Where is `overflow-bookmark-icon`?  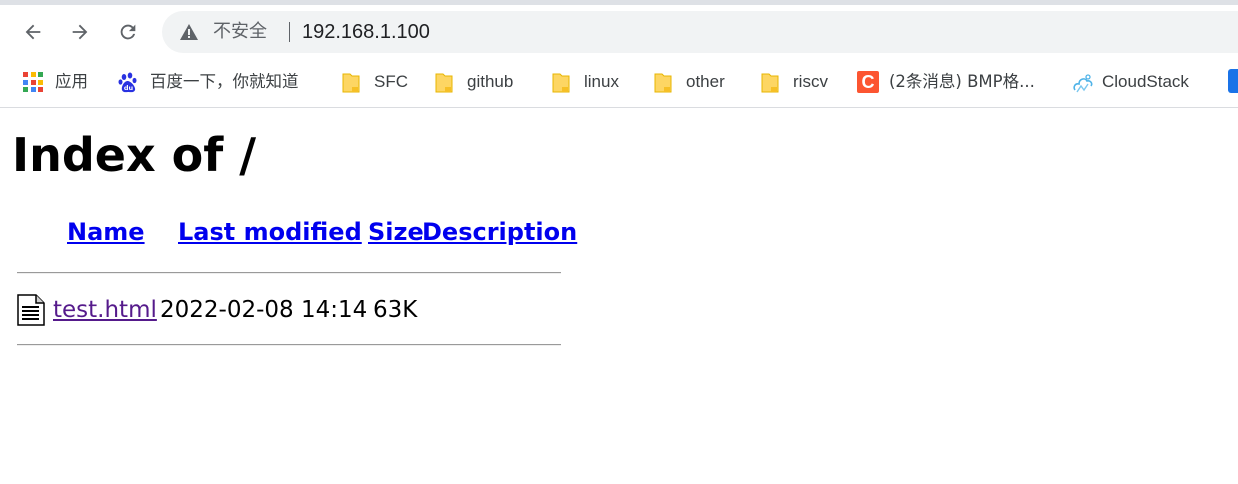 overflow-bookmark-icon is located at coordinates (1233, 81).